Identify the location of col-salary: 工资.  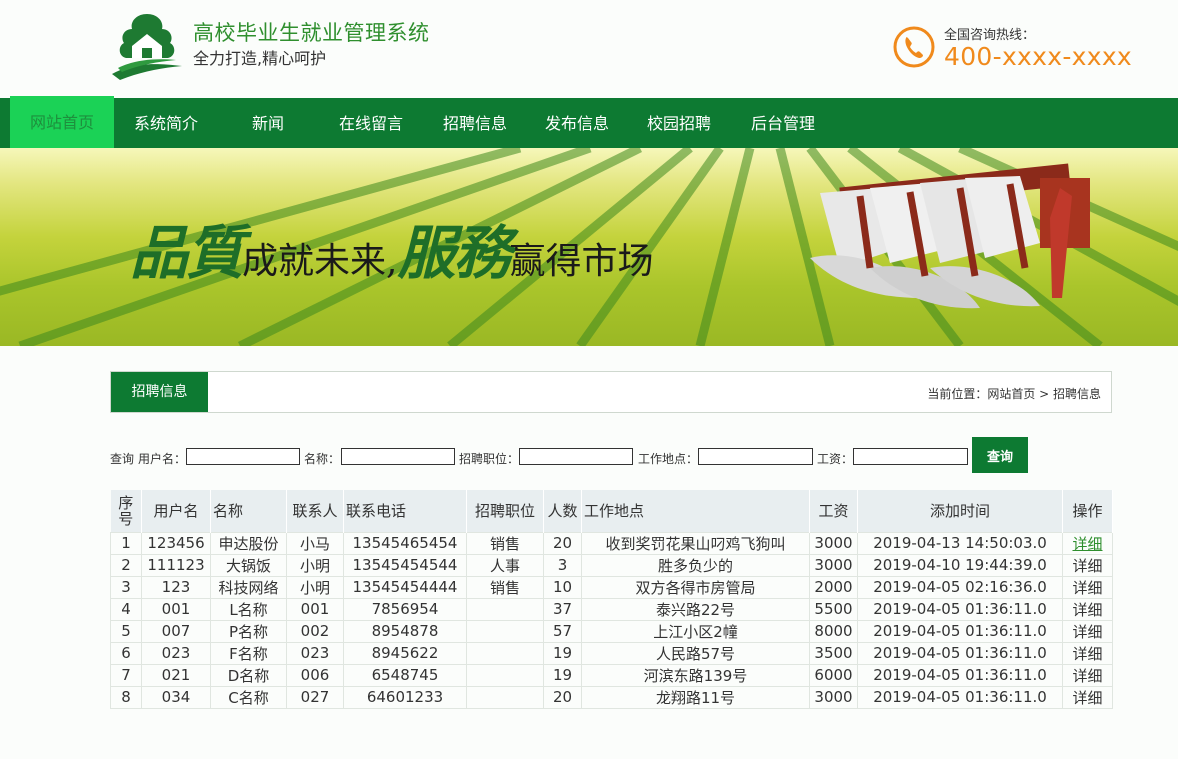
(833, 511).